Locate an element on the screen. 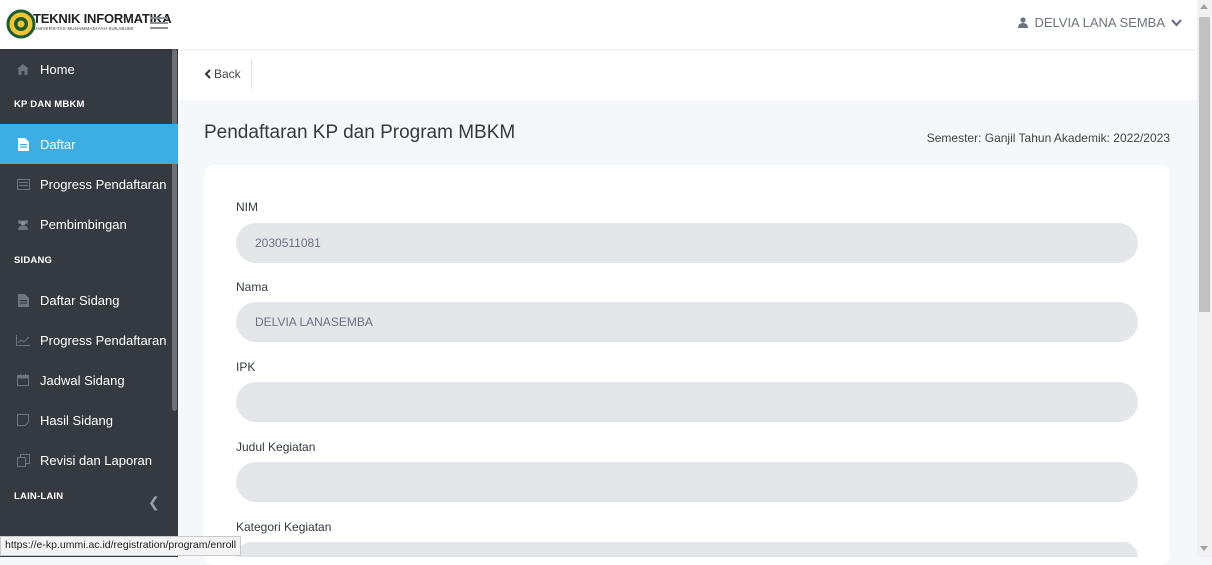 The height and width of the screenshot is (565, 1212). sidebar-item-daftar-sidang: Daftar Sidang is located at coordinates (86, 300).